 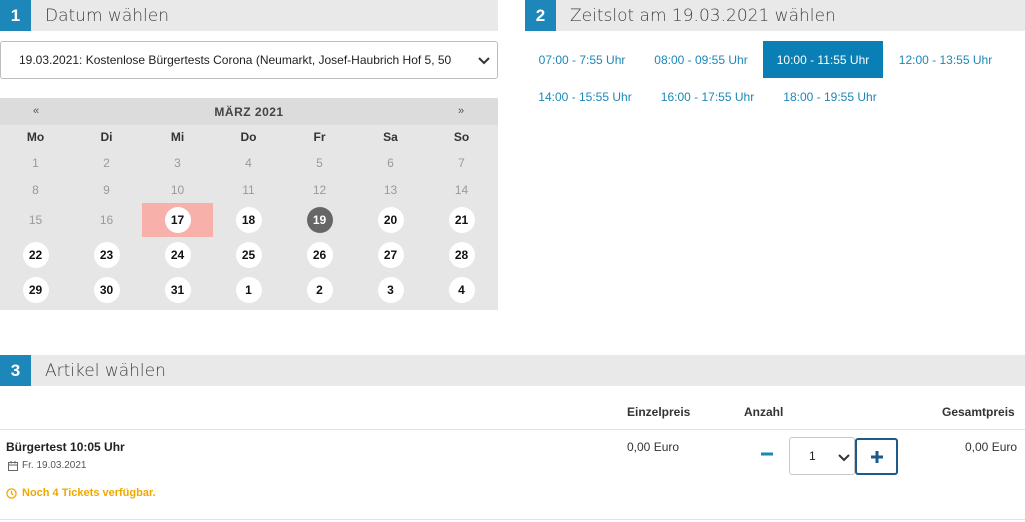 I want to click on product-date-text: Fr. 19.03.2021, so click(x=54, y=465).